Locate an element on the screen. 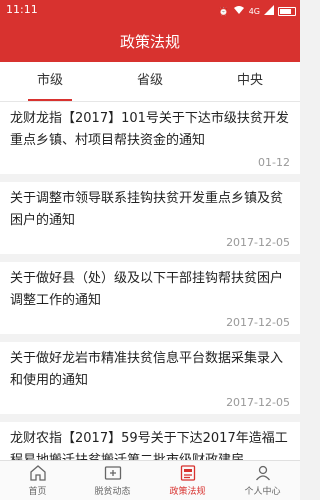 The image size is (320, 500). network-label: 4G is located at coordinates (254, 11).